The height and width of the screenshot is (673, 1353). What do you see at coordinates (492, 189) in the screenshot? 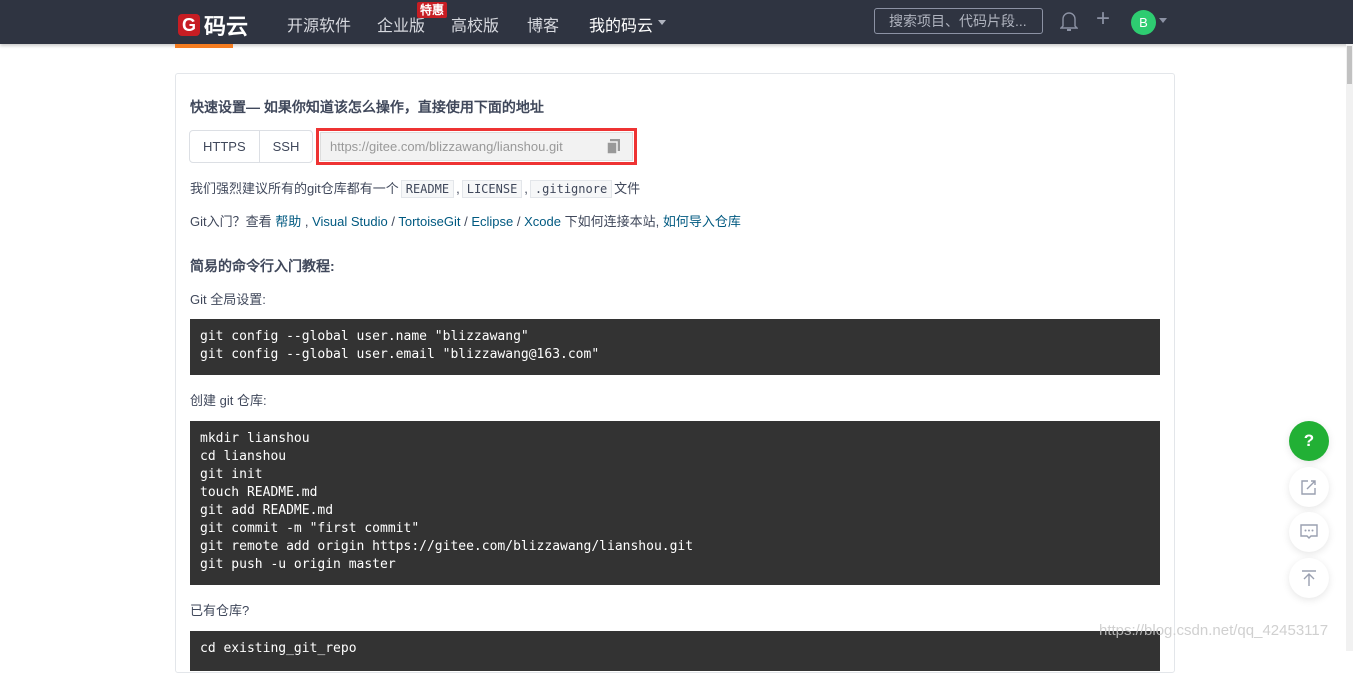
I see `license-file: LICENSE` at bounding box center [492, 189].